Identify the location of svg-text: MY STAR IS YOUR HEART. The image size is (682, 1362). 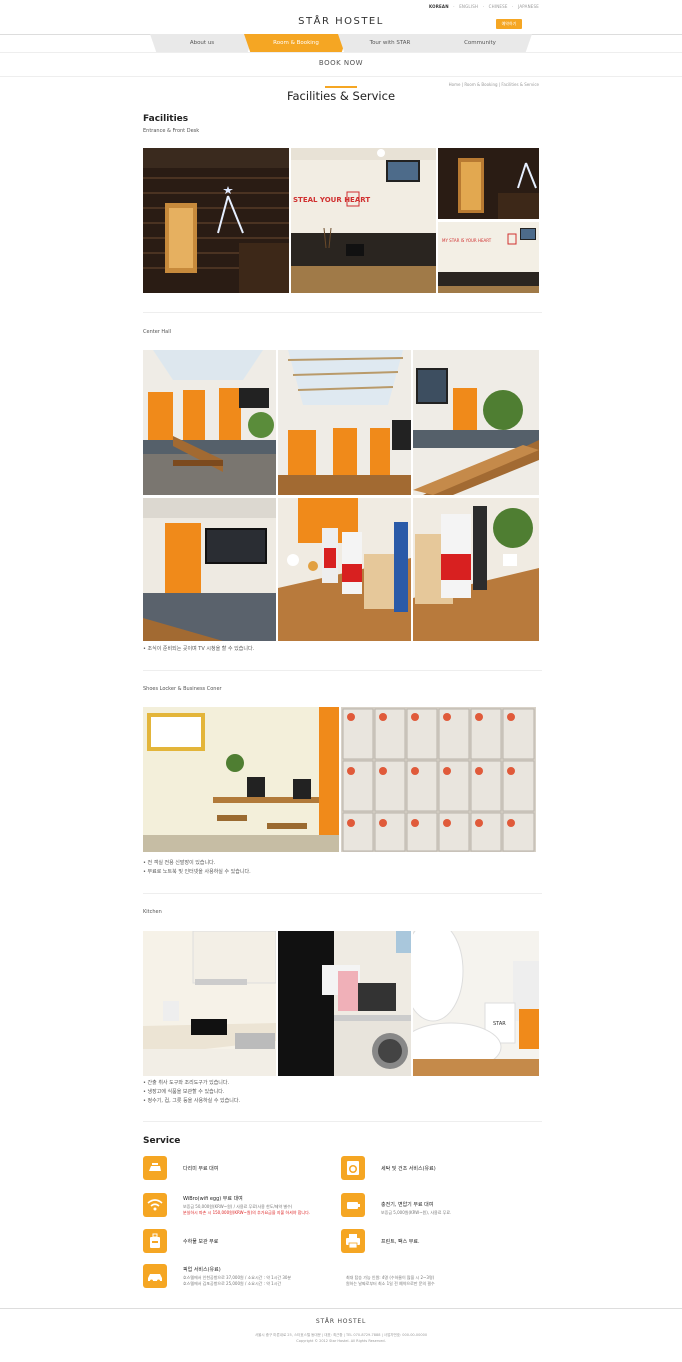
(467, 240).